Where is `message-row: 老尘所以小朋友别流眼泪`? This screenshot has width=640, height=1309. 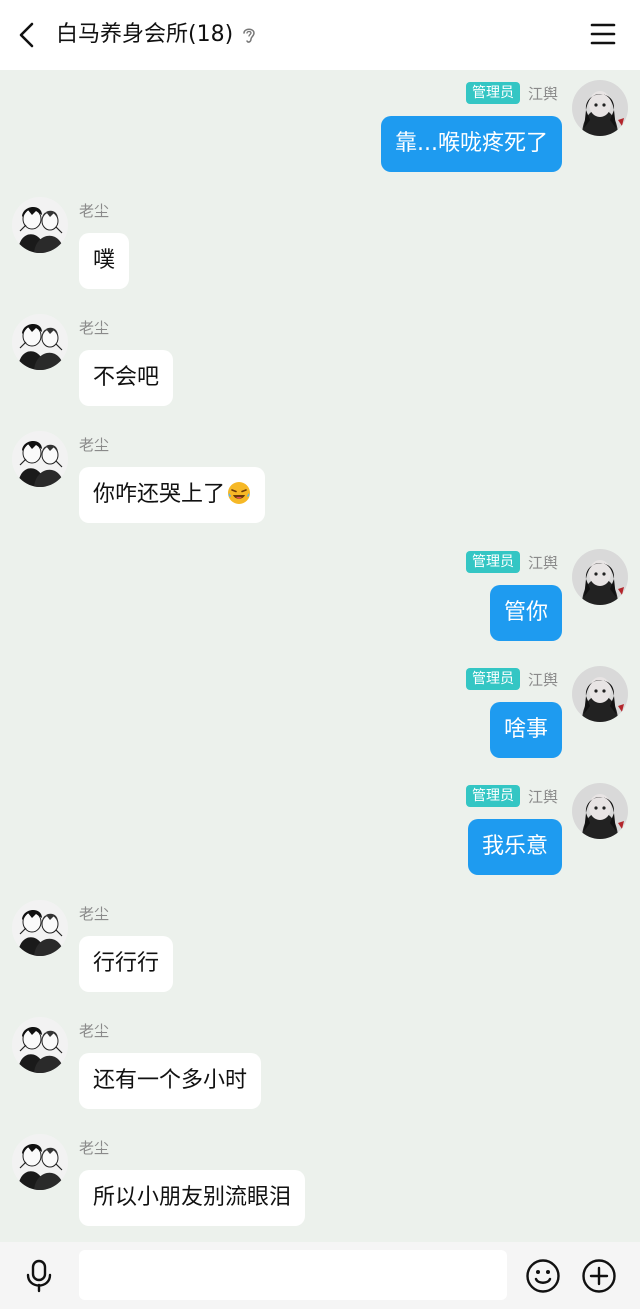
message-row: 老尘所以小朋友别流眼泪 is located at coordinates (320, 1180).